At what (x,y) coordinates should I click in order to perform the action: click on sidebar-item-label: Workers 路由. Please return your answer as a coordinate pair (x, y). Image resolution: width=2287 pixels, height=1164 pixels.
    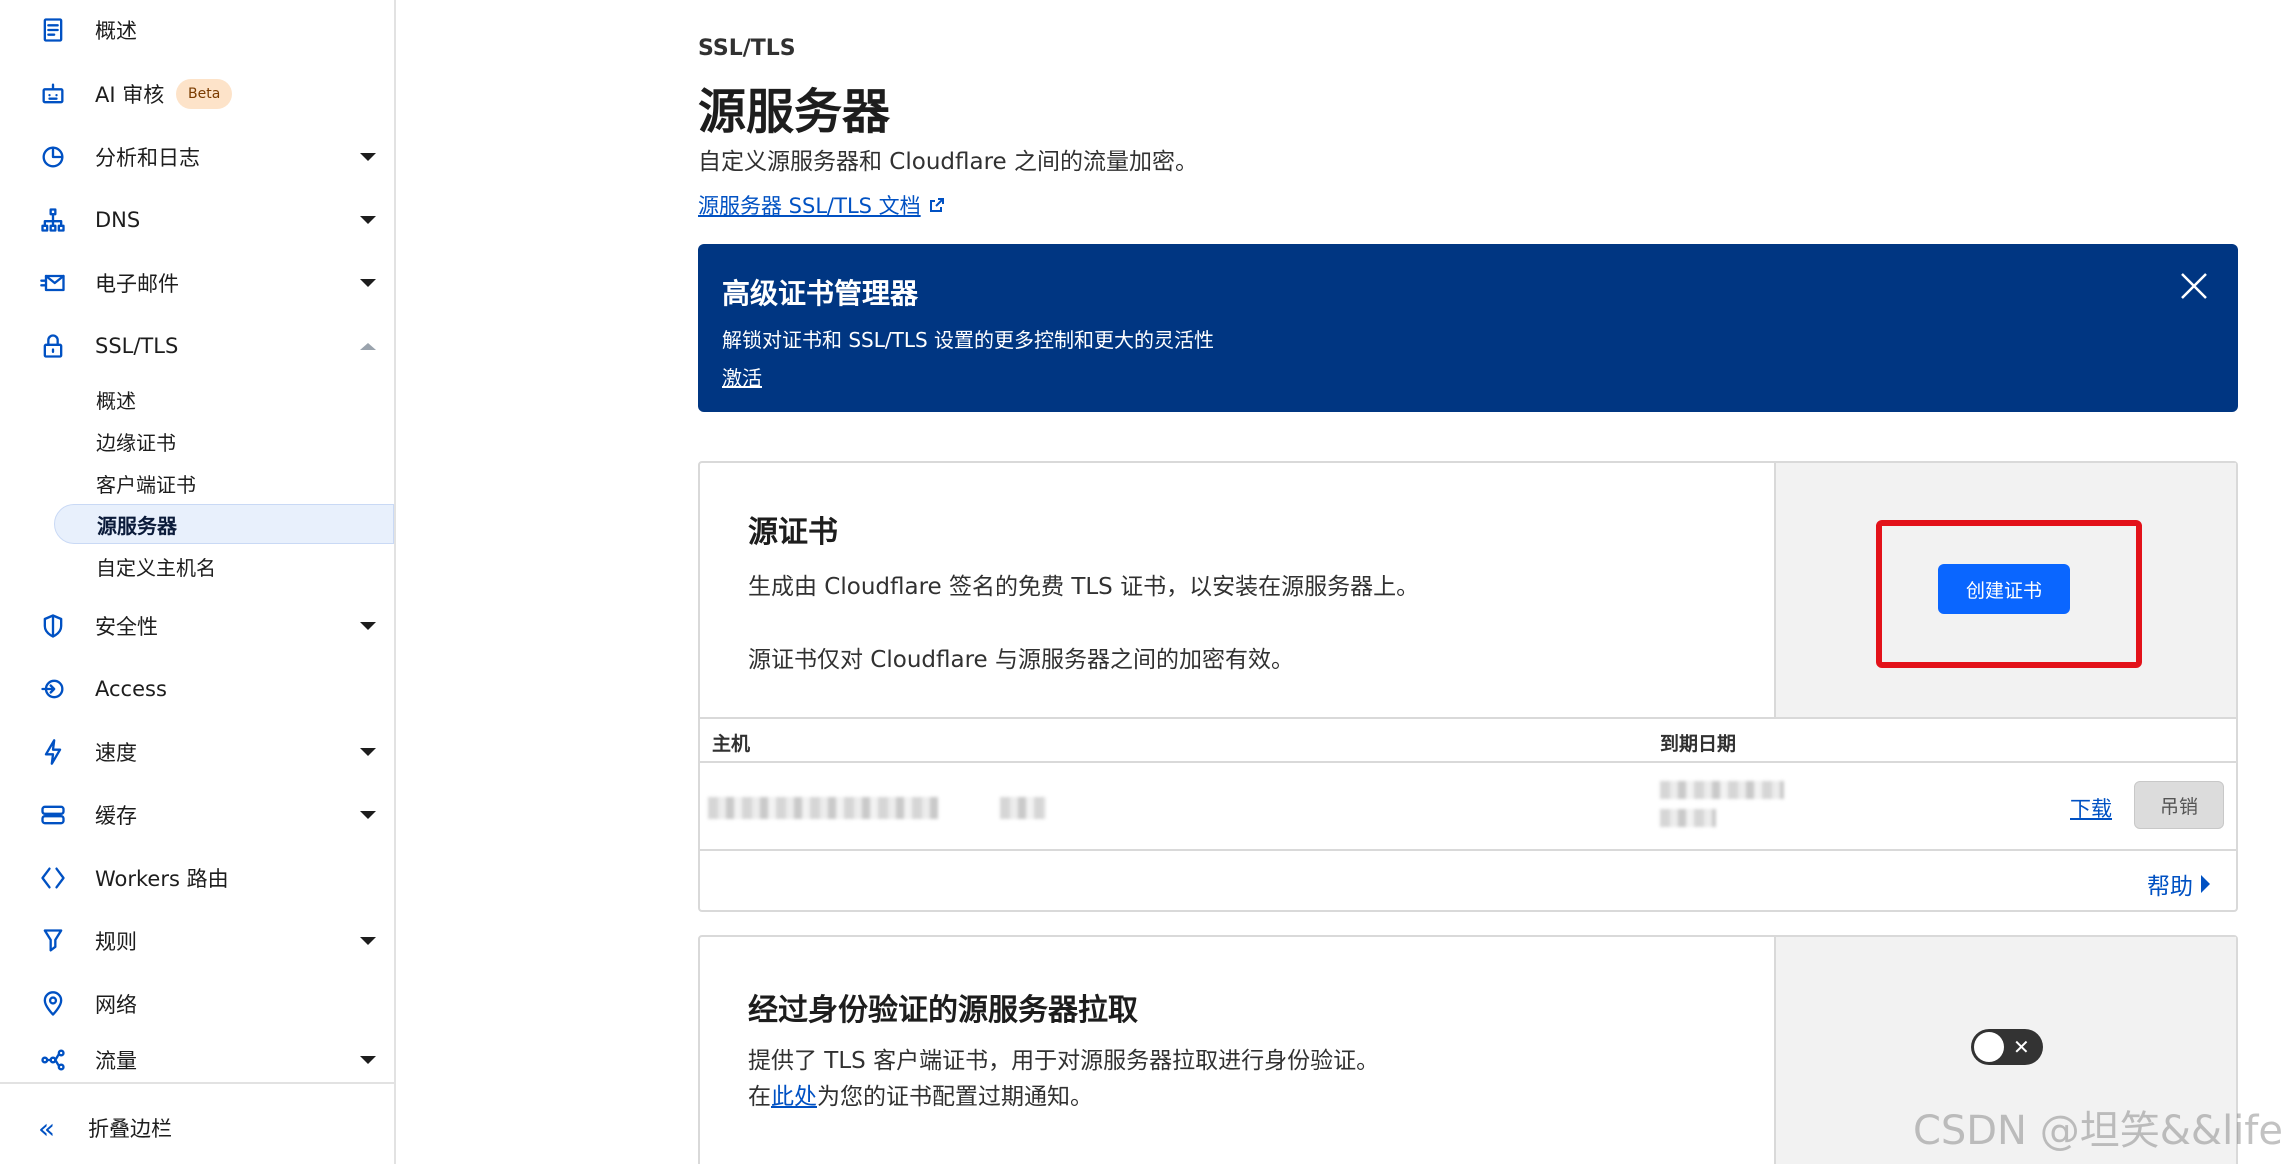
    Looking at the image, I should click on (162, 879).